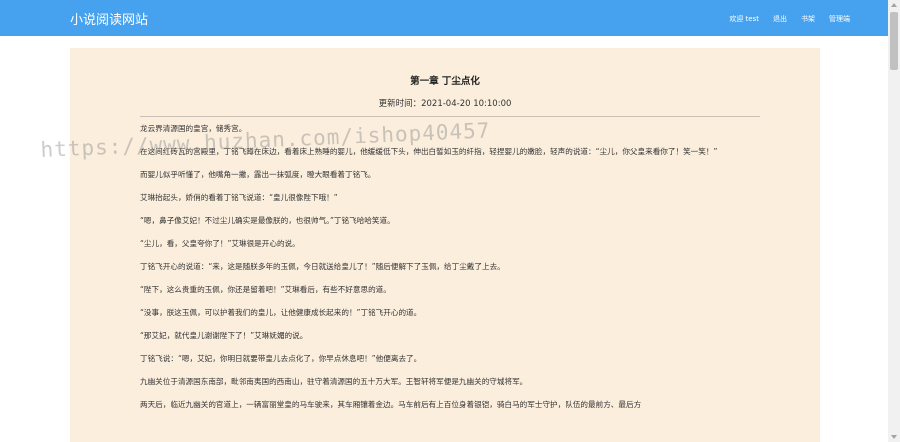 The width and height of the screenshot is (900, 442). What do you see at coordinates (224, 335) in the screenshot?
I see `chapter-paragraph: “那艾妃，就代皇儿谢谢陛下了！”艾琳妩媚的说。` at bounding box center [224, 335].